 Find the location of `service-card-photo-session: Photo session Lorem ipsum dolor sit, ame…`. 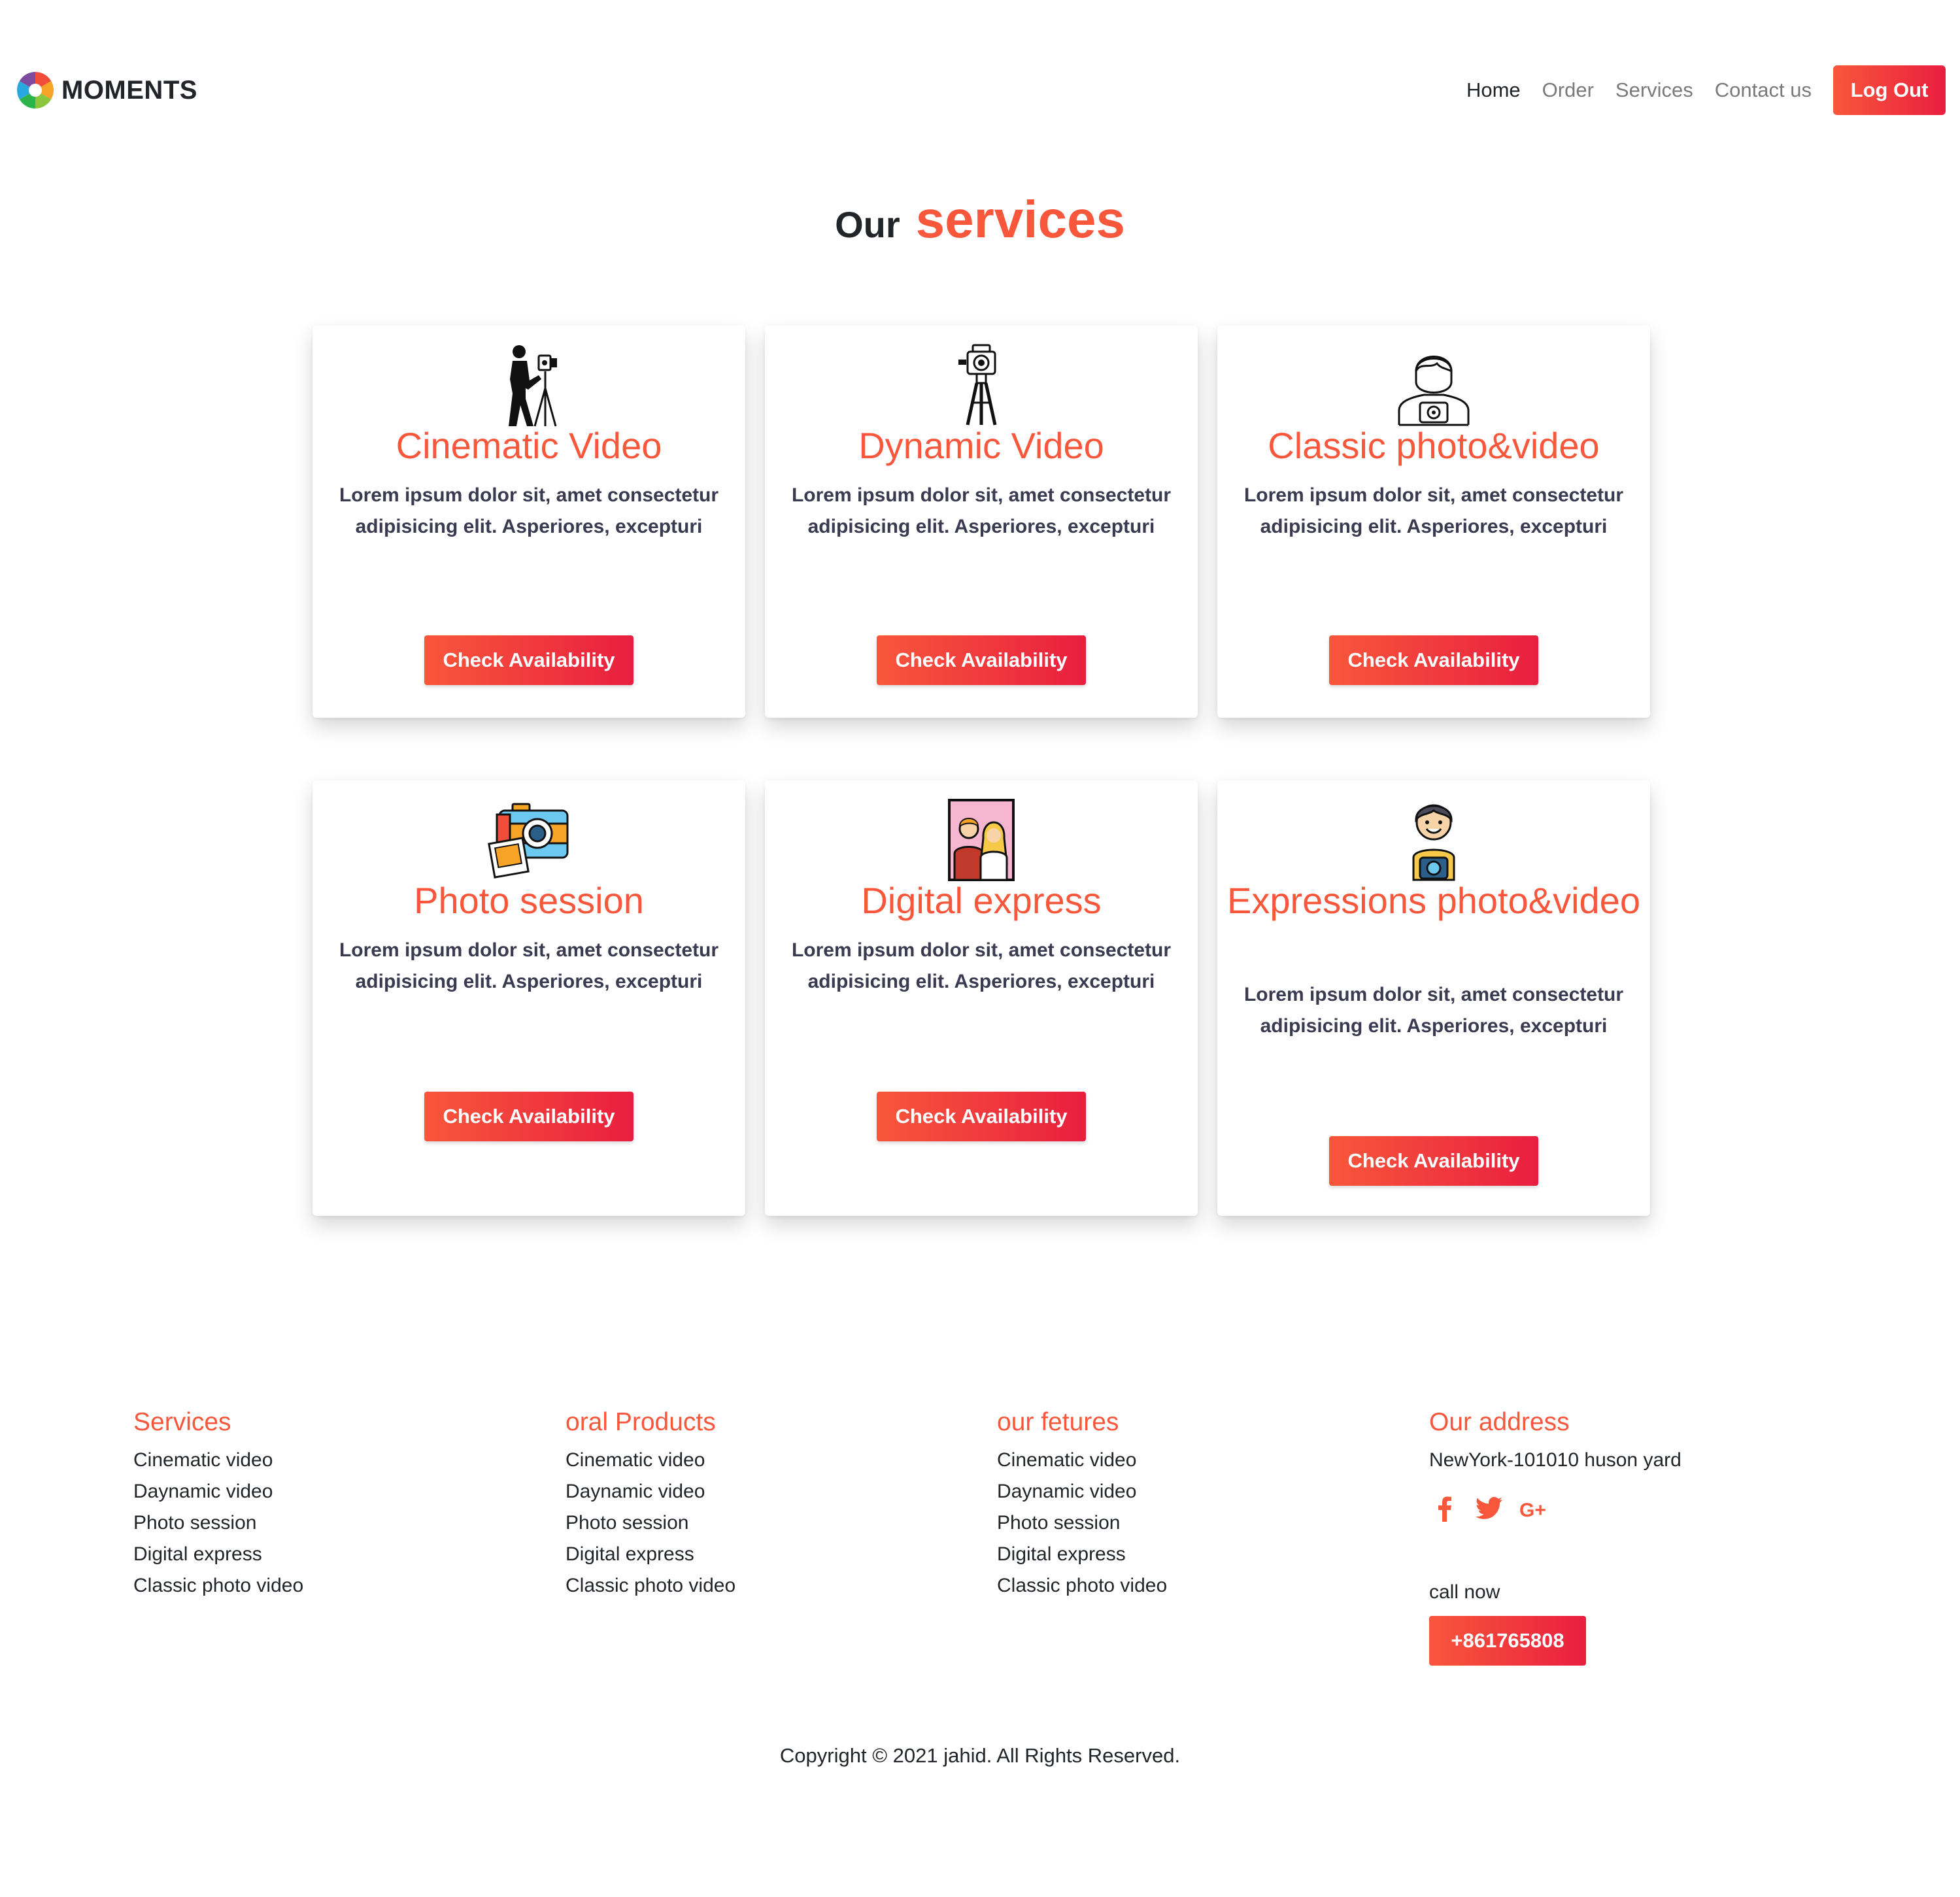

service-card-photo-session: Photo session Lorem ipsum dolor sit, ame… is located at coordinates (529, 998).